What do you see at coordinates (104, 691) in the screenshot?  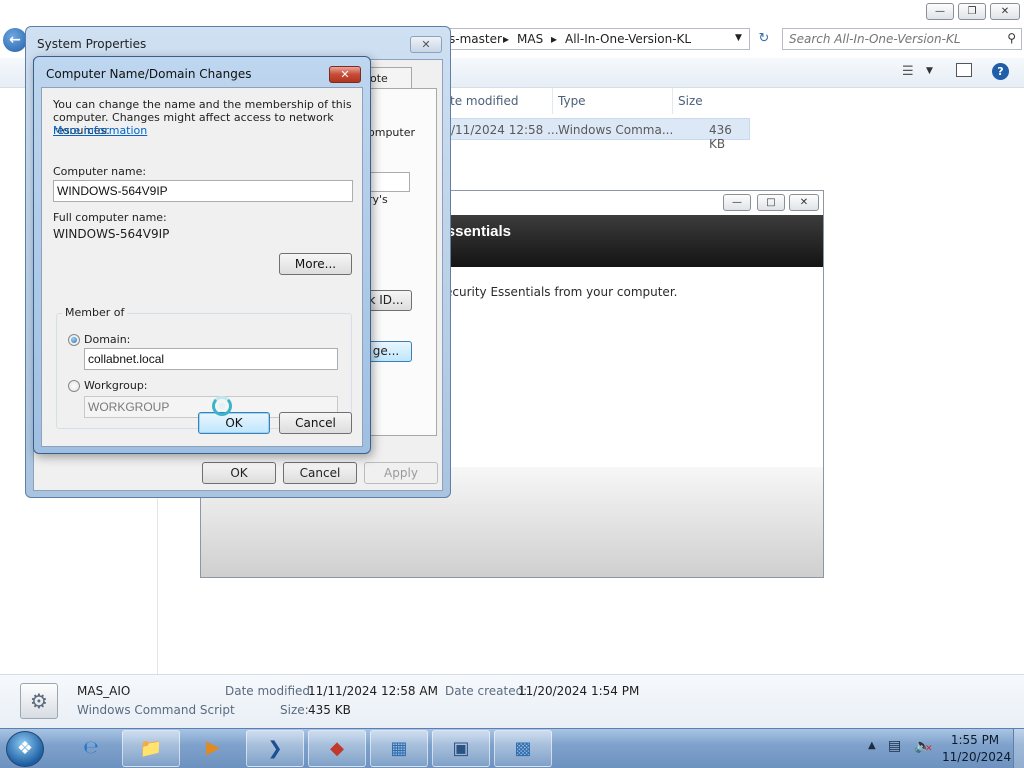 I see `details-file-name: MAS_AIO` at bounding box center [104, 691].